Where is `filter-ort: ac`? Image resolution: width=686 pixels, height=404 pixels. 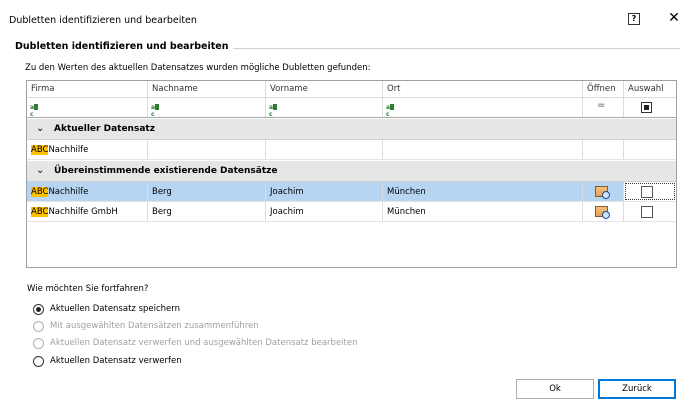
filter-ort: ac is located at coordinates (483, 108).